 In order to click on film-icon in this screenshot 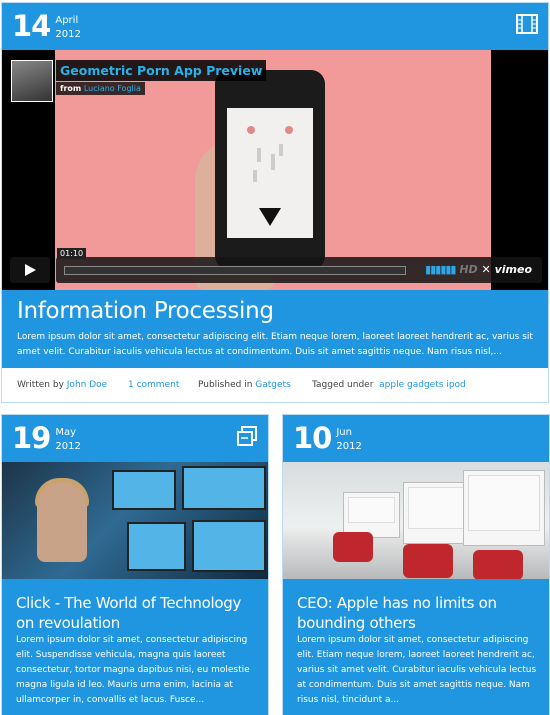, I will do `click(527, 24)`.